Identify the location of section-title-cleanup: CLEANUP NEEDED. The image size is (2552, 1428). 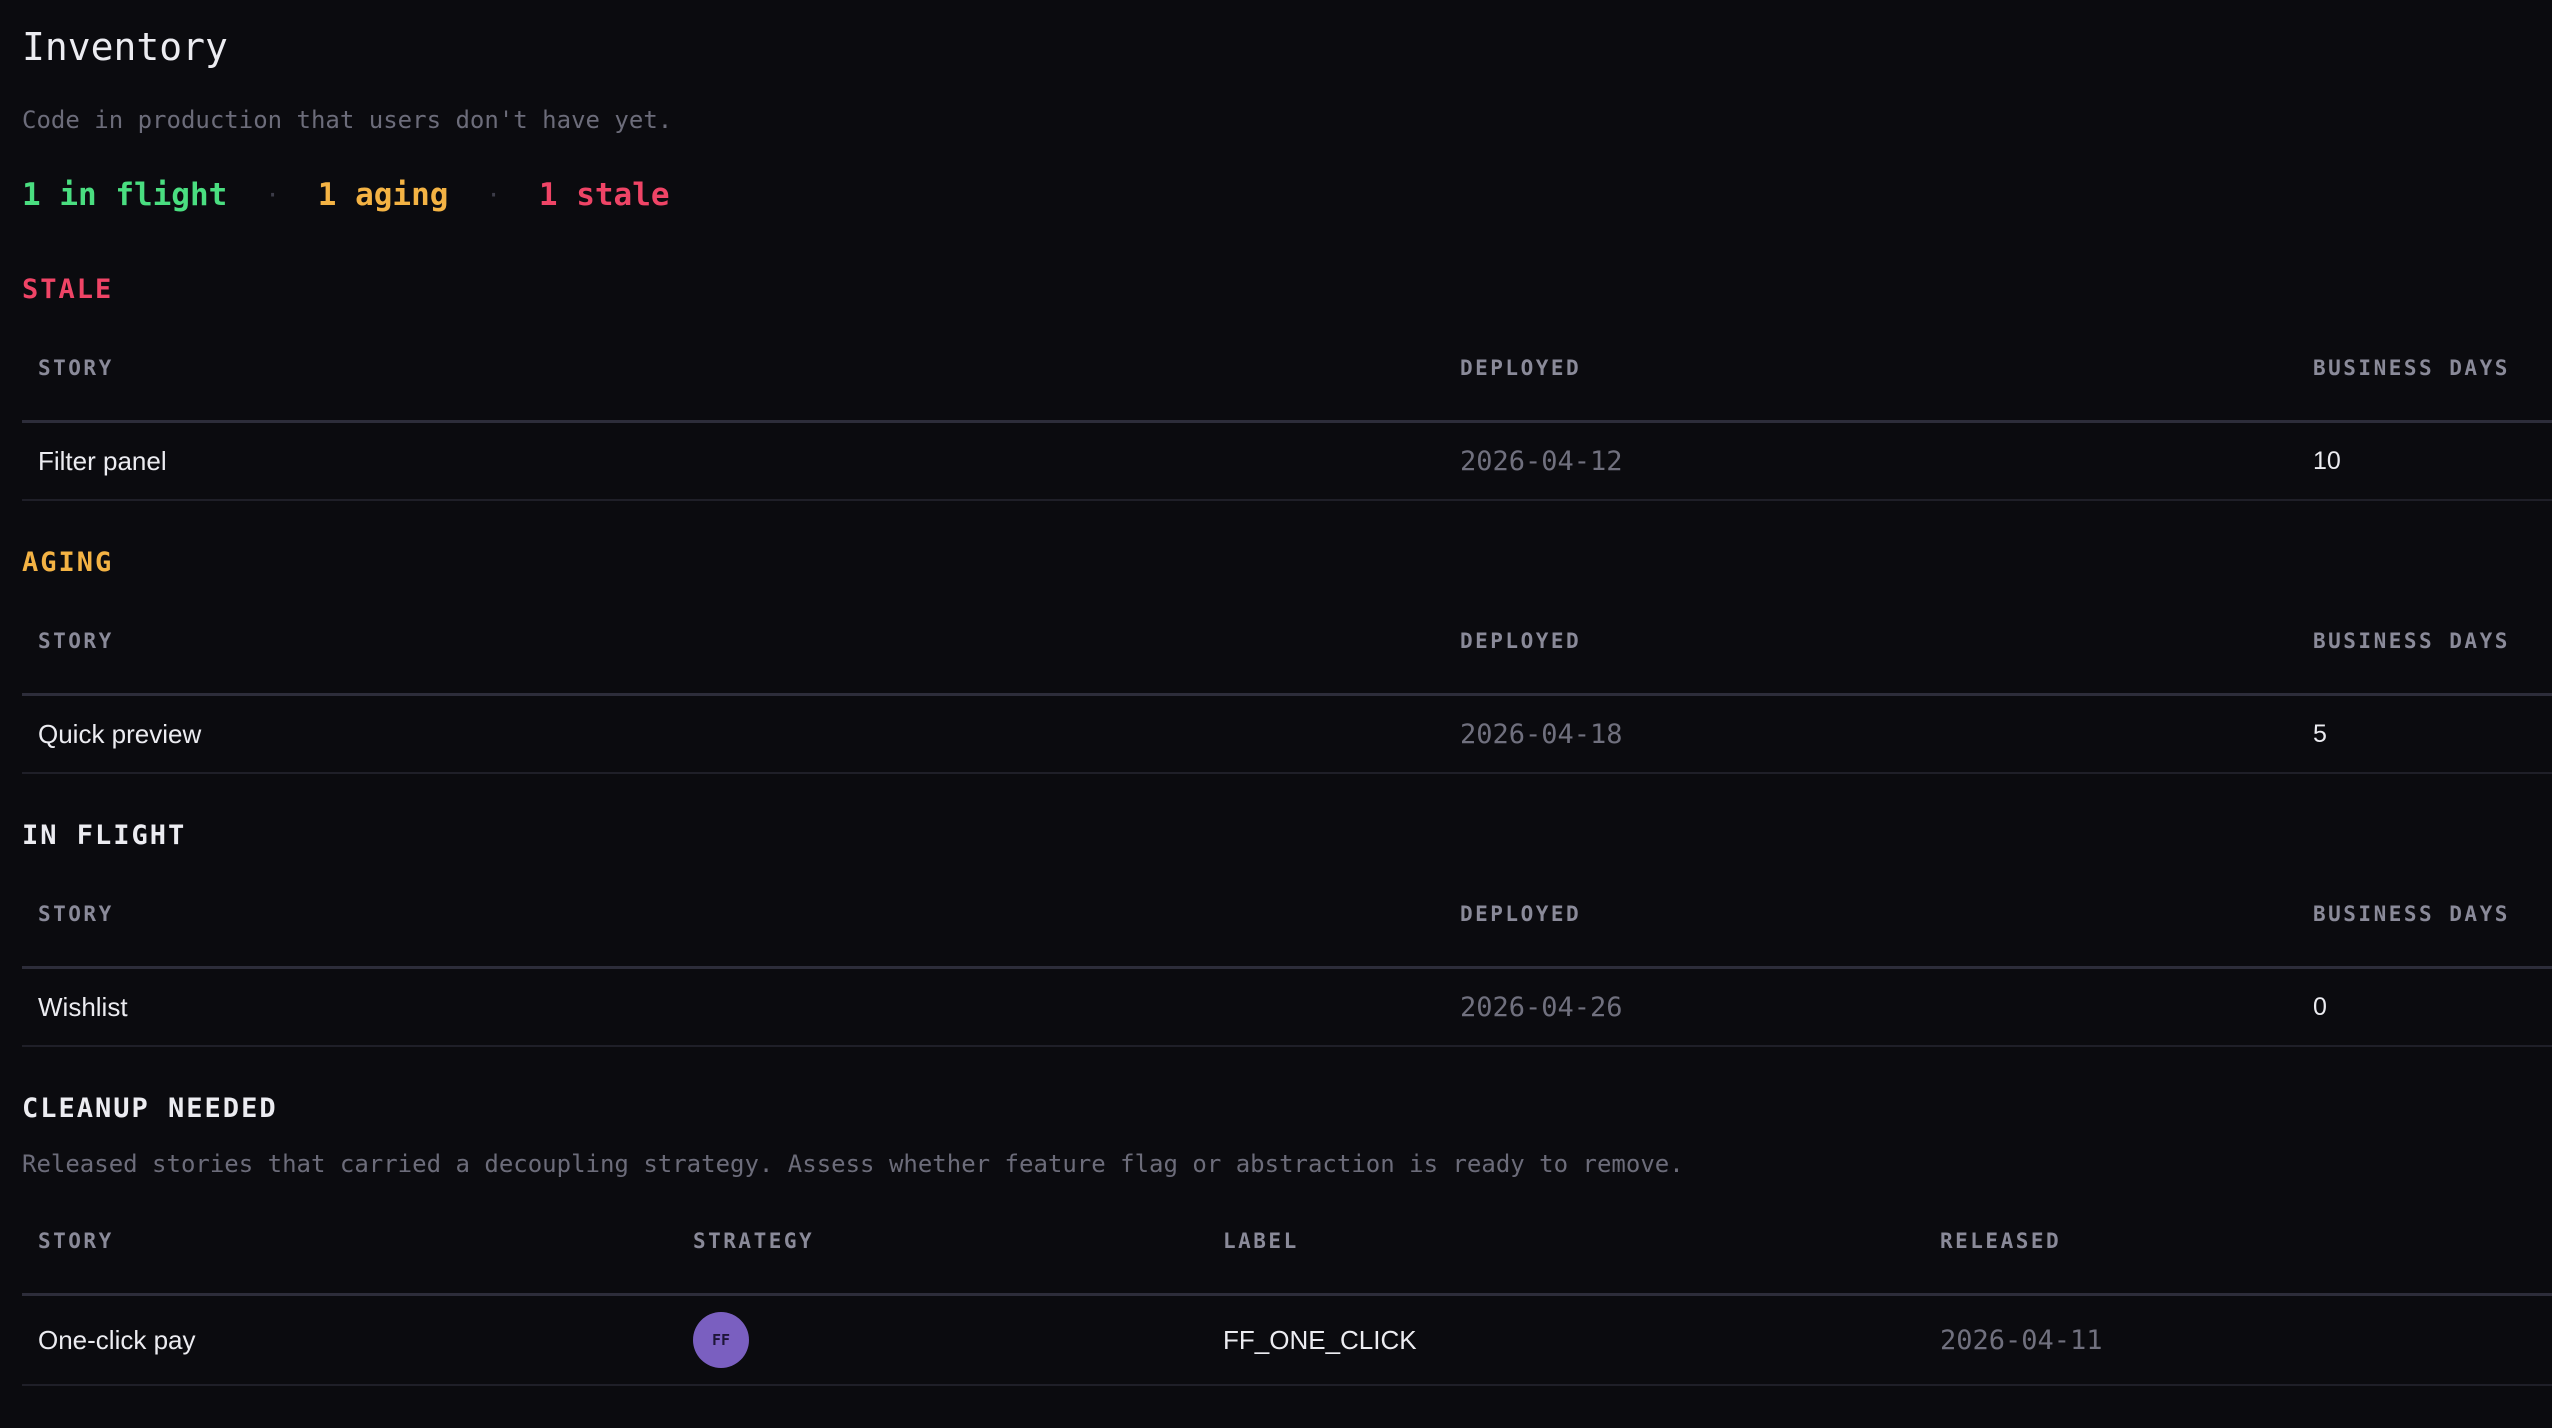
(150, 1108).